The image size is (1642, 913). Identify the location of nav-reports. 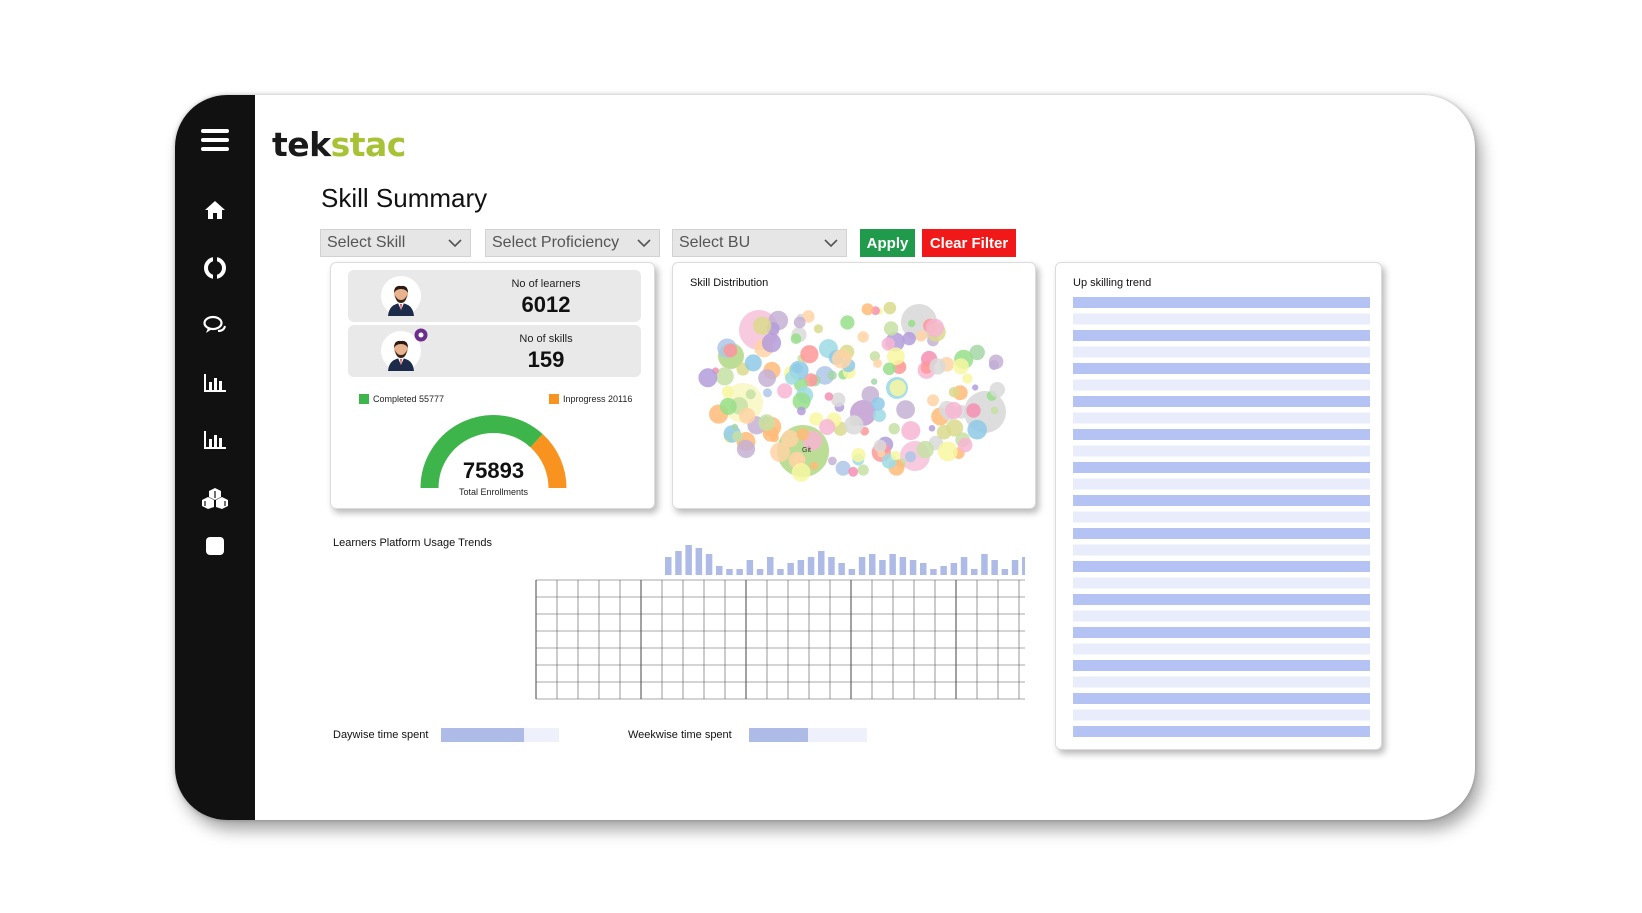
(215, 383).